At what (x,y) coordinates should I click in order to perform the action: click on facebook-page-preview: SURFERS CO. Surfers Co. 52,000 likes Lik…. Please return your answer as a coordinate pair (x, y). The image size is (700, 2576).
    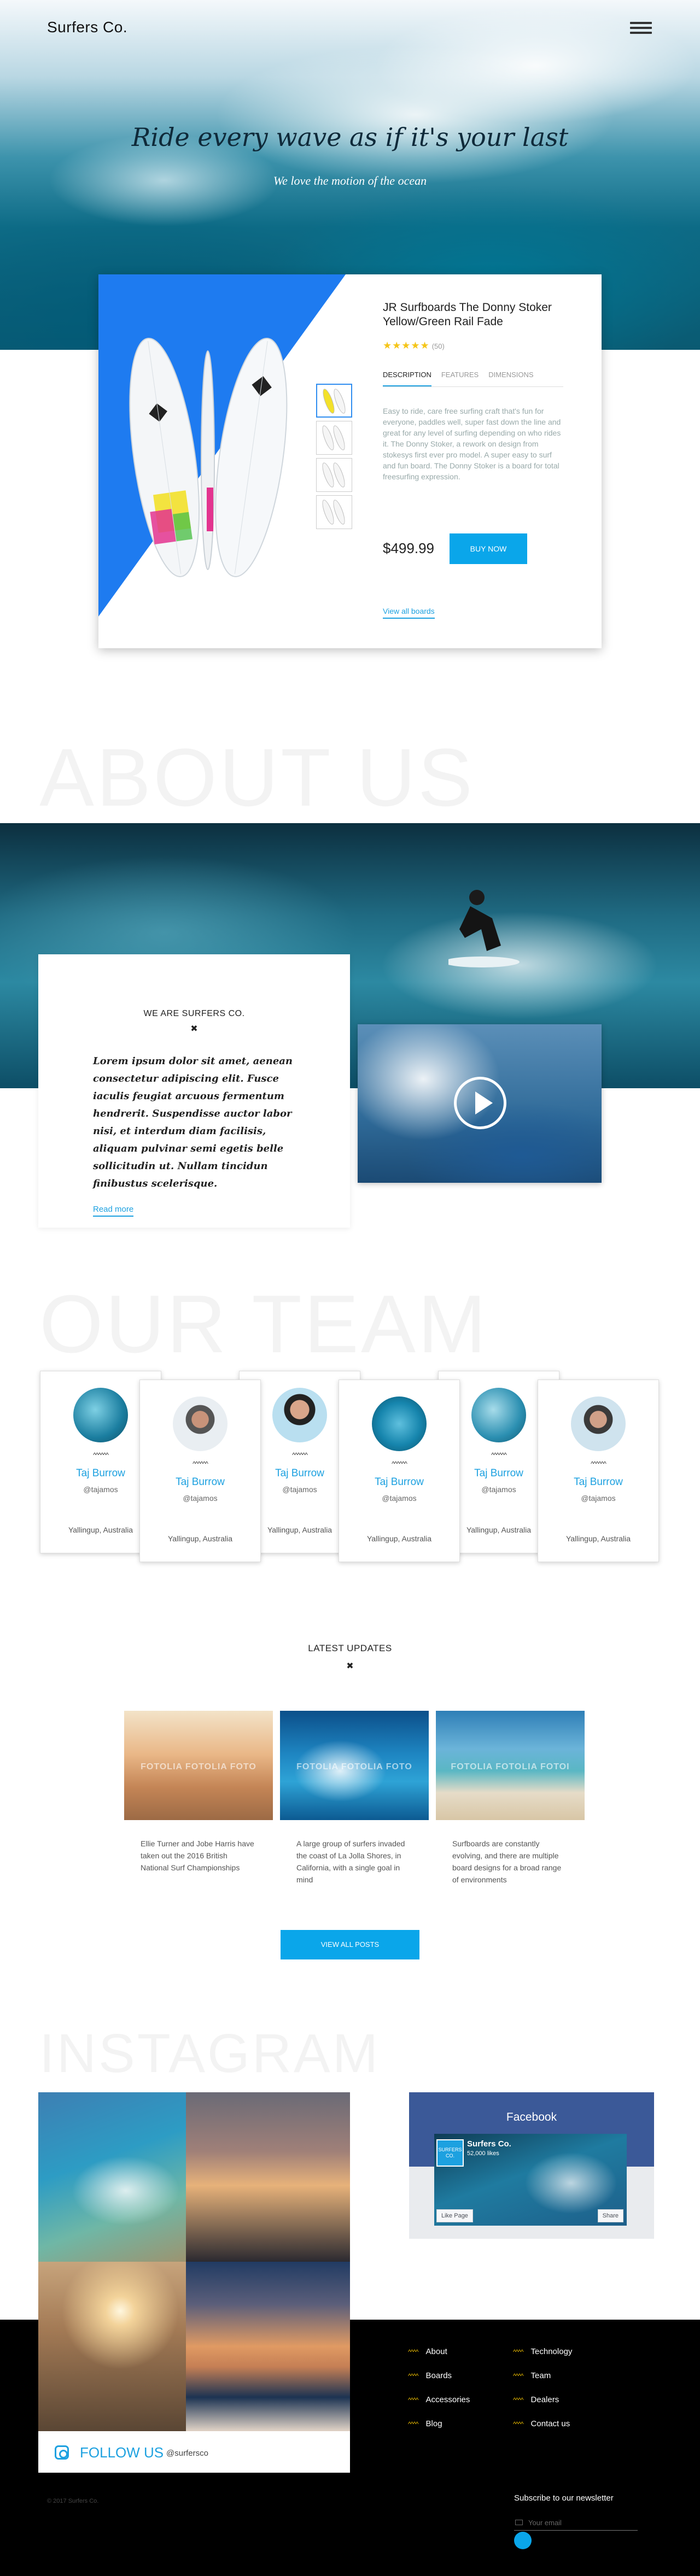
    Looking at the image, I should click on (530, 2180).